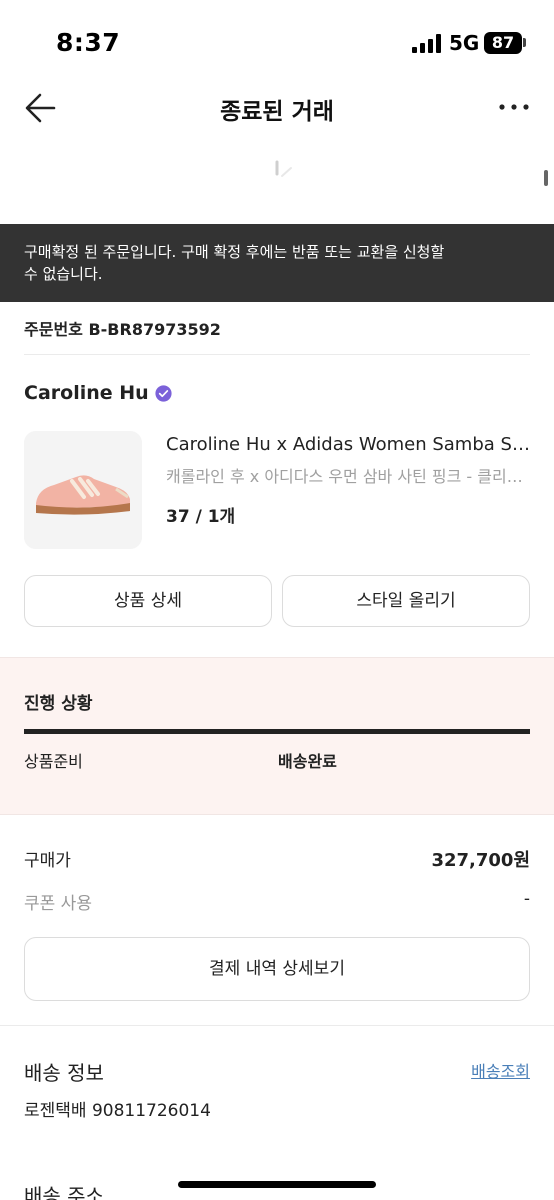 Image resolution: width=554 pixels, height=1200 pixels. I want to click on notice-line-2: 수 없습니다., so click(63, 274).